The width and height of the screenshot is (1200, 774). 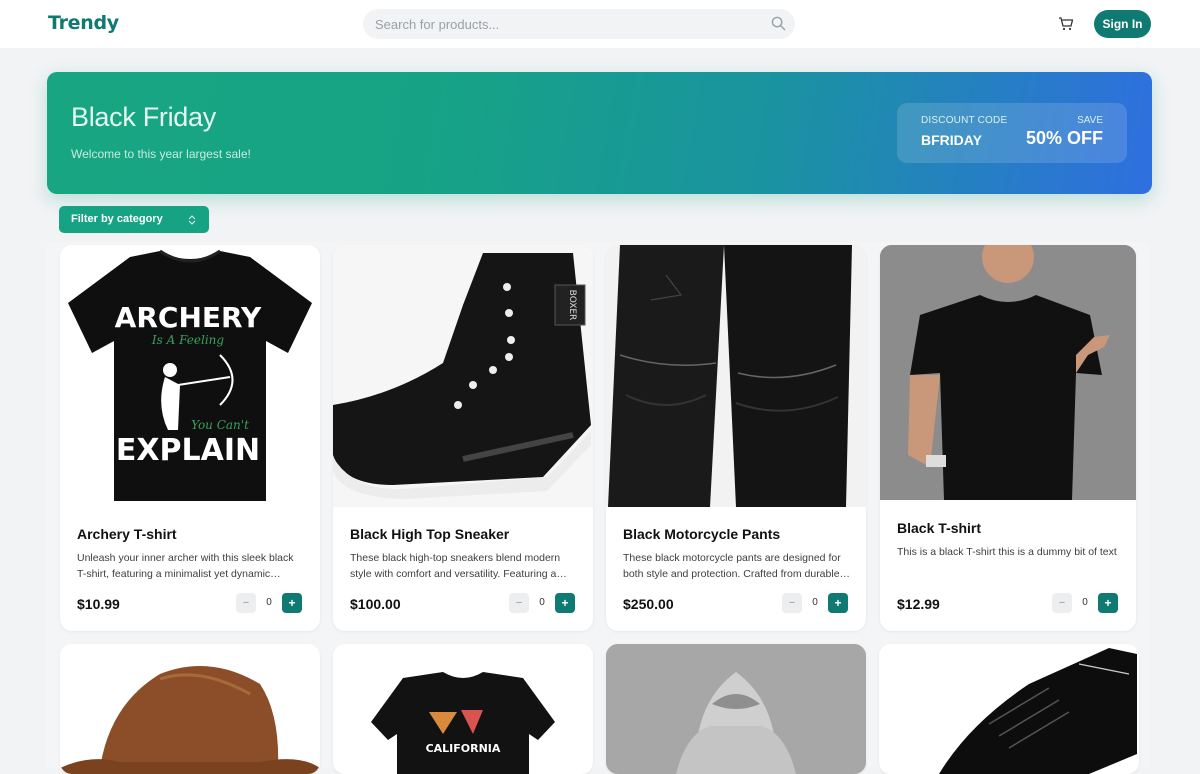 What do you see at coordinates (188, 450) in the screenshot?
I see `shirt-print-line4: EXPLAIN` at bounding box center [188, 450].